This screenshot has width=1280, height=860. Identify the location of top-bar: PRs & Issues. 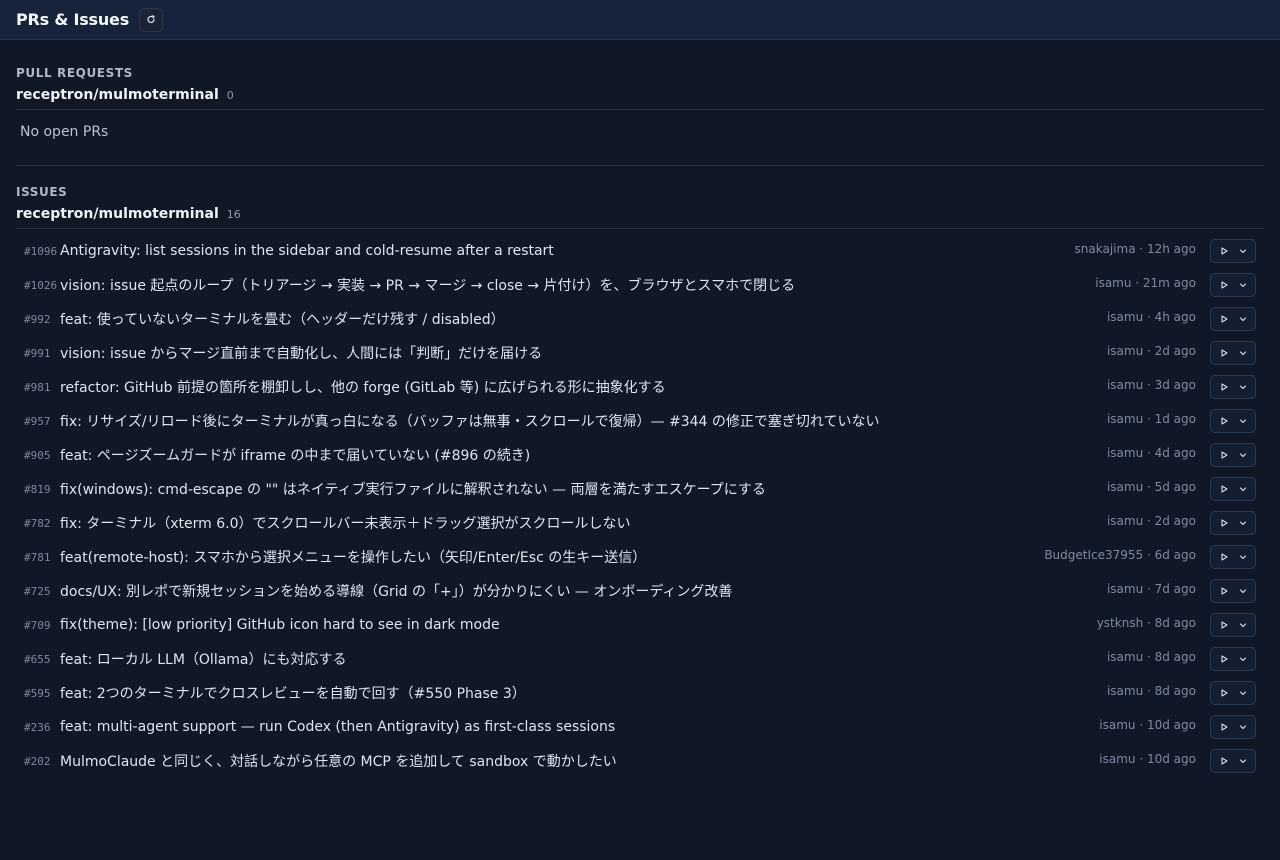
(640, 20).